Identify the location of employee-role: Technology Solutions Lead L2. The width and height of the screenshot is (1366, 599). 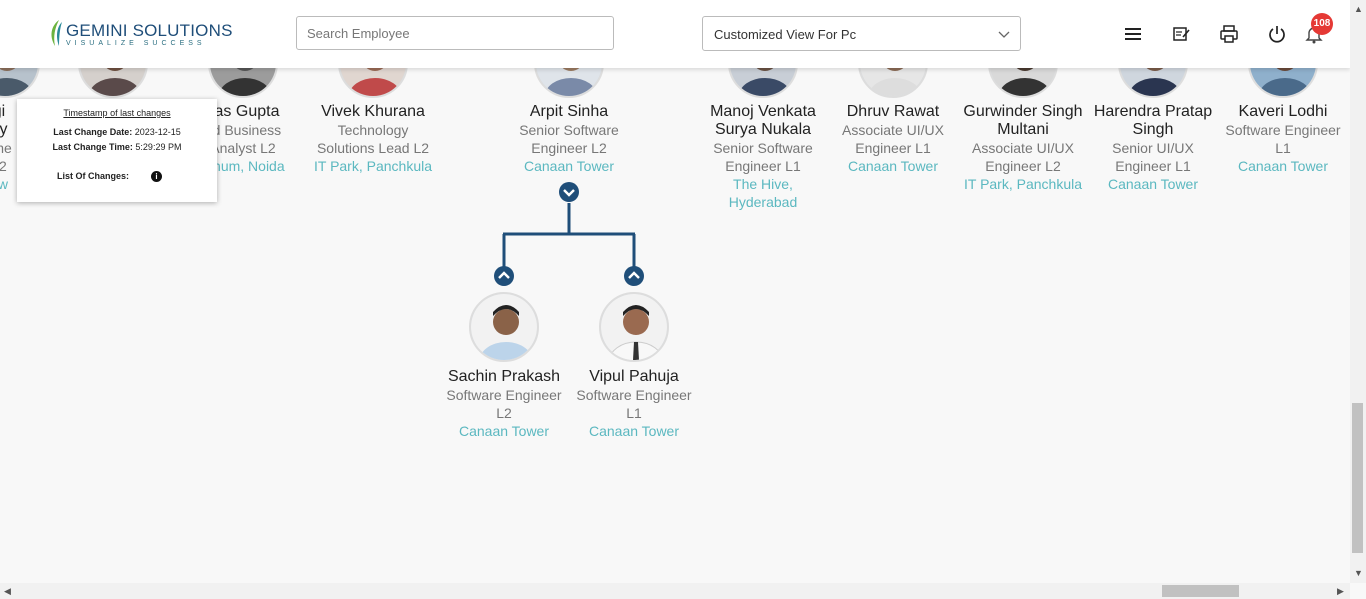
(373, 139).